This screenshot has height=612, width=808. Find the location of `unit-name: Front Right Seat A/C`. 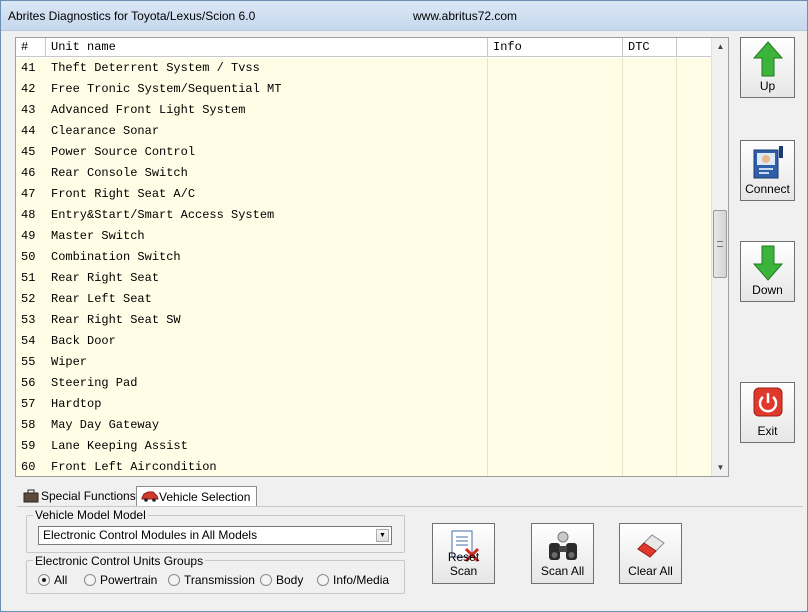

unit-name: Front Right Seat A/C is located at coordinates (123, 194).